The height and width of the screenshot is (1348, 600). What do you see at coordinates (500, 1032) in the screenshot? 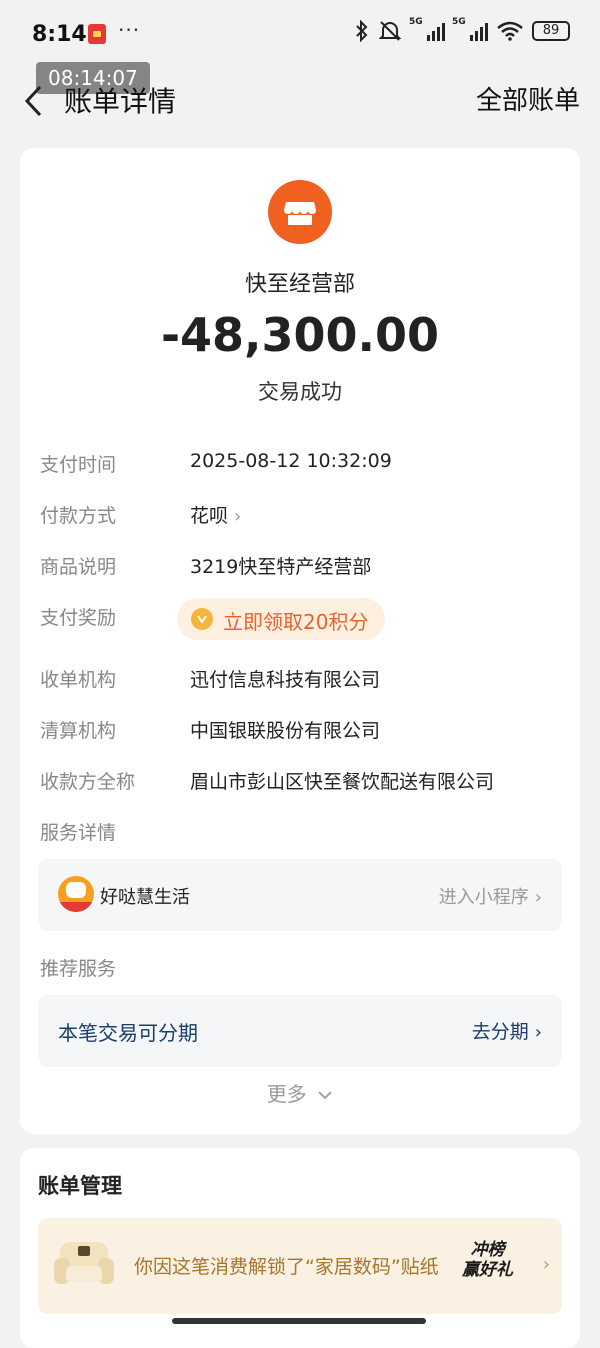
I see `installment-link-label: 去分期` at bounding box center [500, 1032].